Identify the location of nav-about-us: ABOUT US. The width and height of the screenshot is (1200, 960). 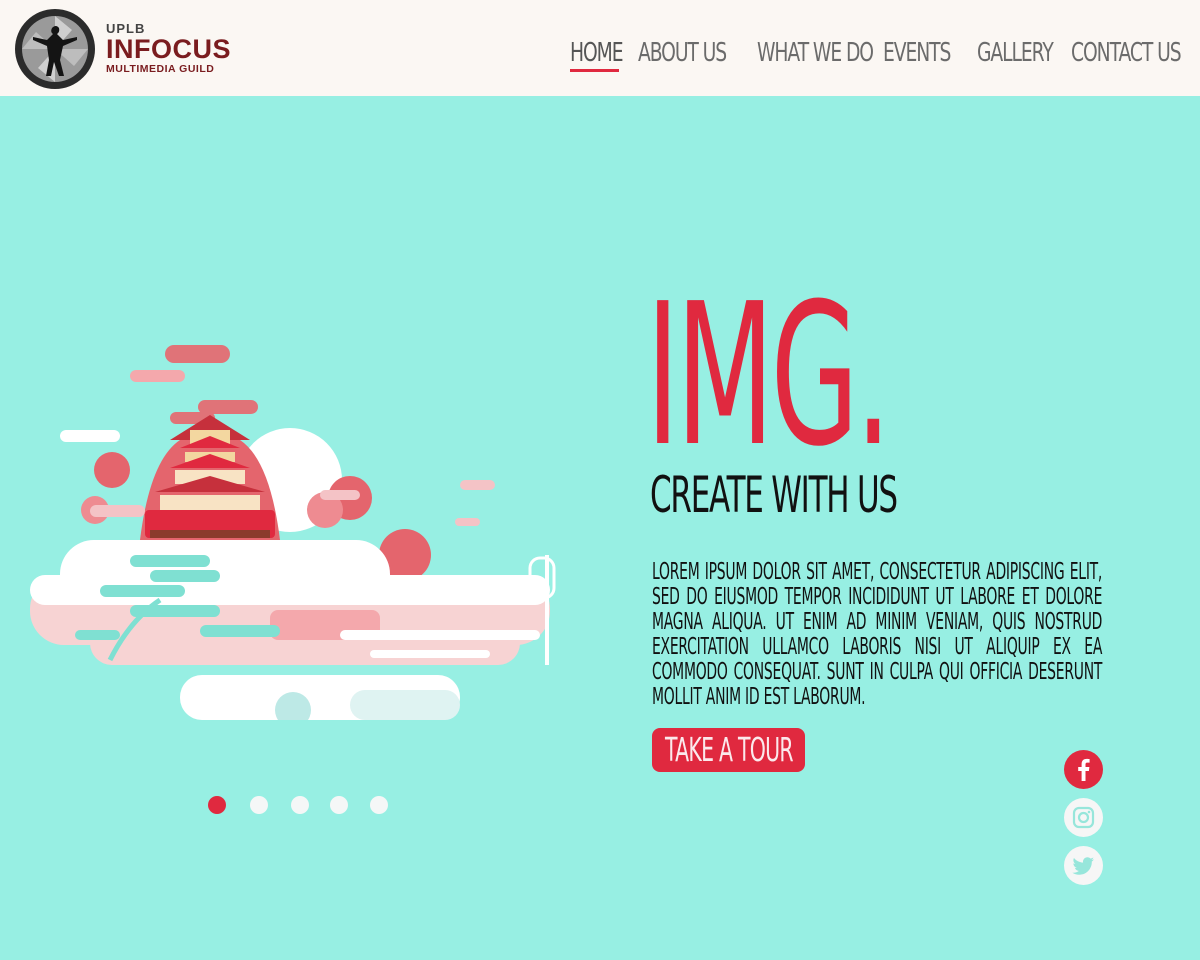
(682, 53).